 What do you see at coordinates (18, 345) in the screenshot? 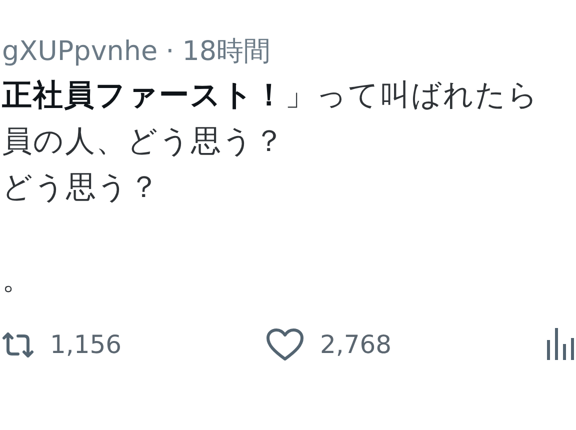
I see `retweet-icon` at bounding box center [18, 345].